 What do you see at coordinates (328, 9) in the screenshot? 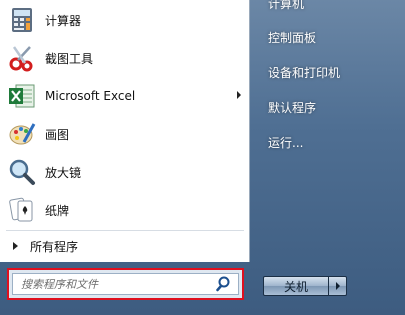
I see `right-link-computer: 计算机` at bounding box center [328, 9].